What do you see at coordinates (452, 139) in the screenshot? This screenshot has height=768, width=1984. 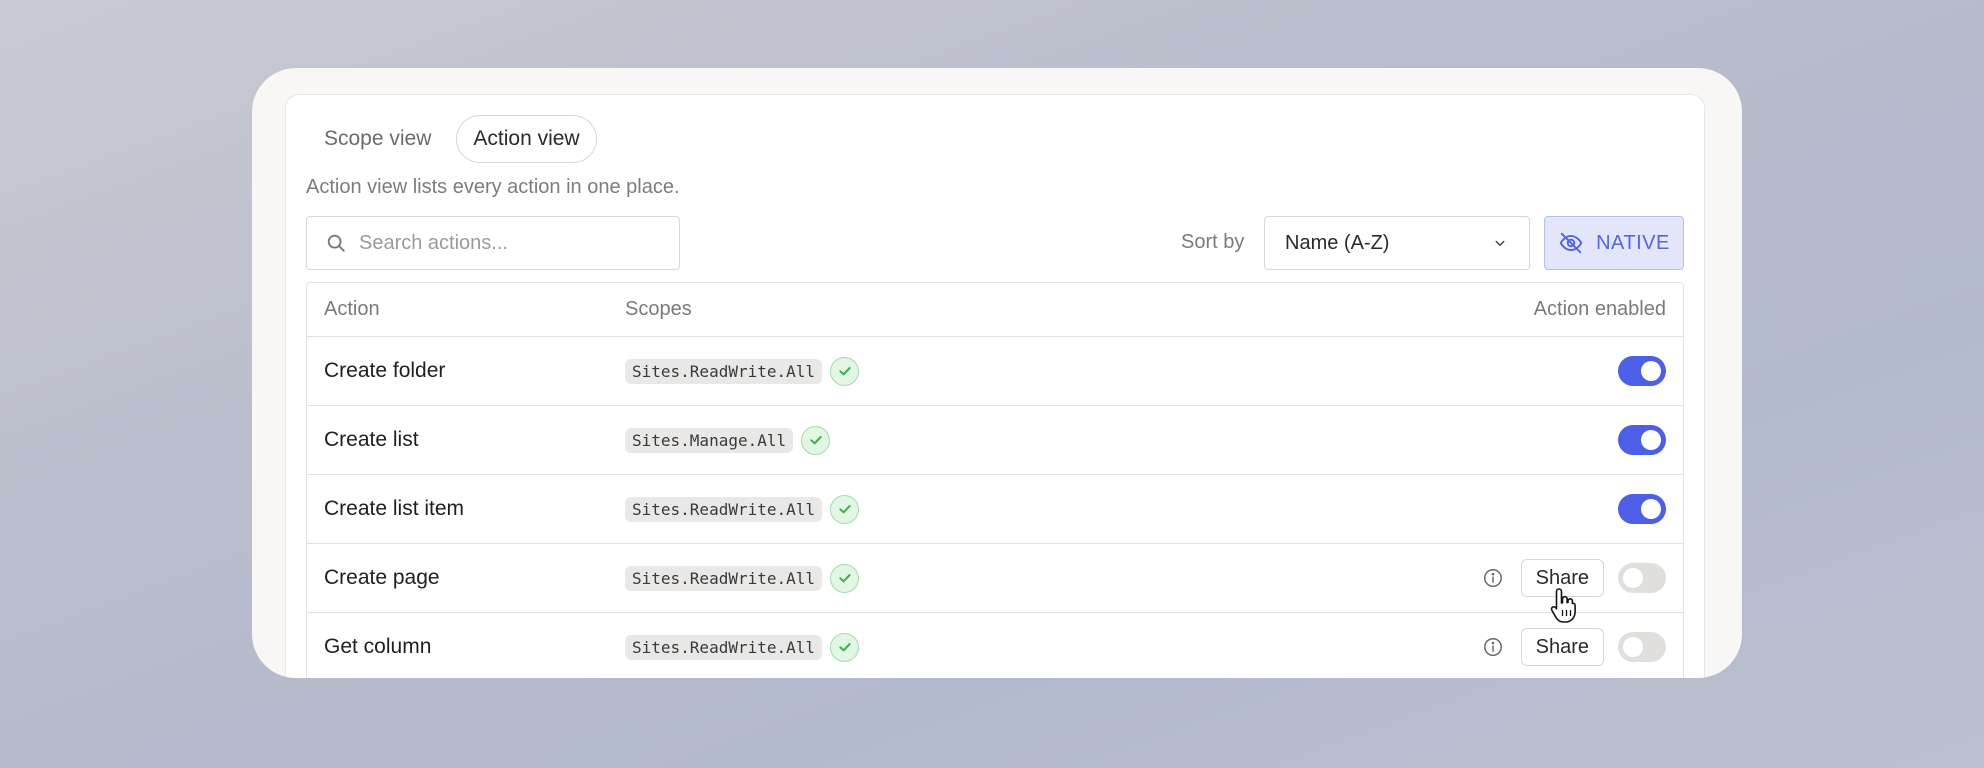 I see `view-tabs: Scope view Action view` at bounding box center [452, 139].